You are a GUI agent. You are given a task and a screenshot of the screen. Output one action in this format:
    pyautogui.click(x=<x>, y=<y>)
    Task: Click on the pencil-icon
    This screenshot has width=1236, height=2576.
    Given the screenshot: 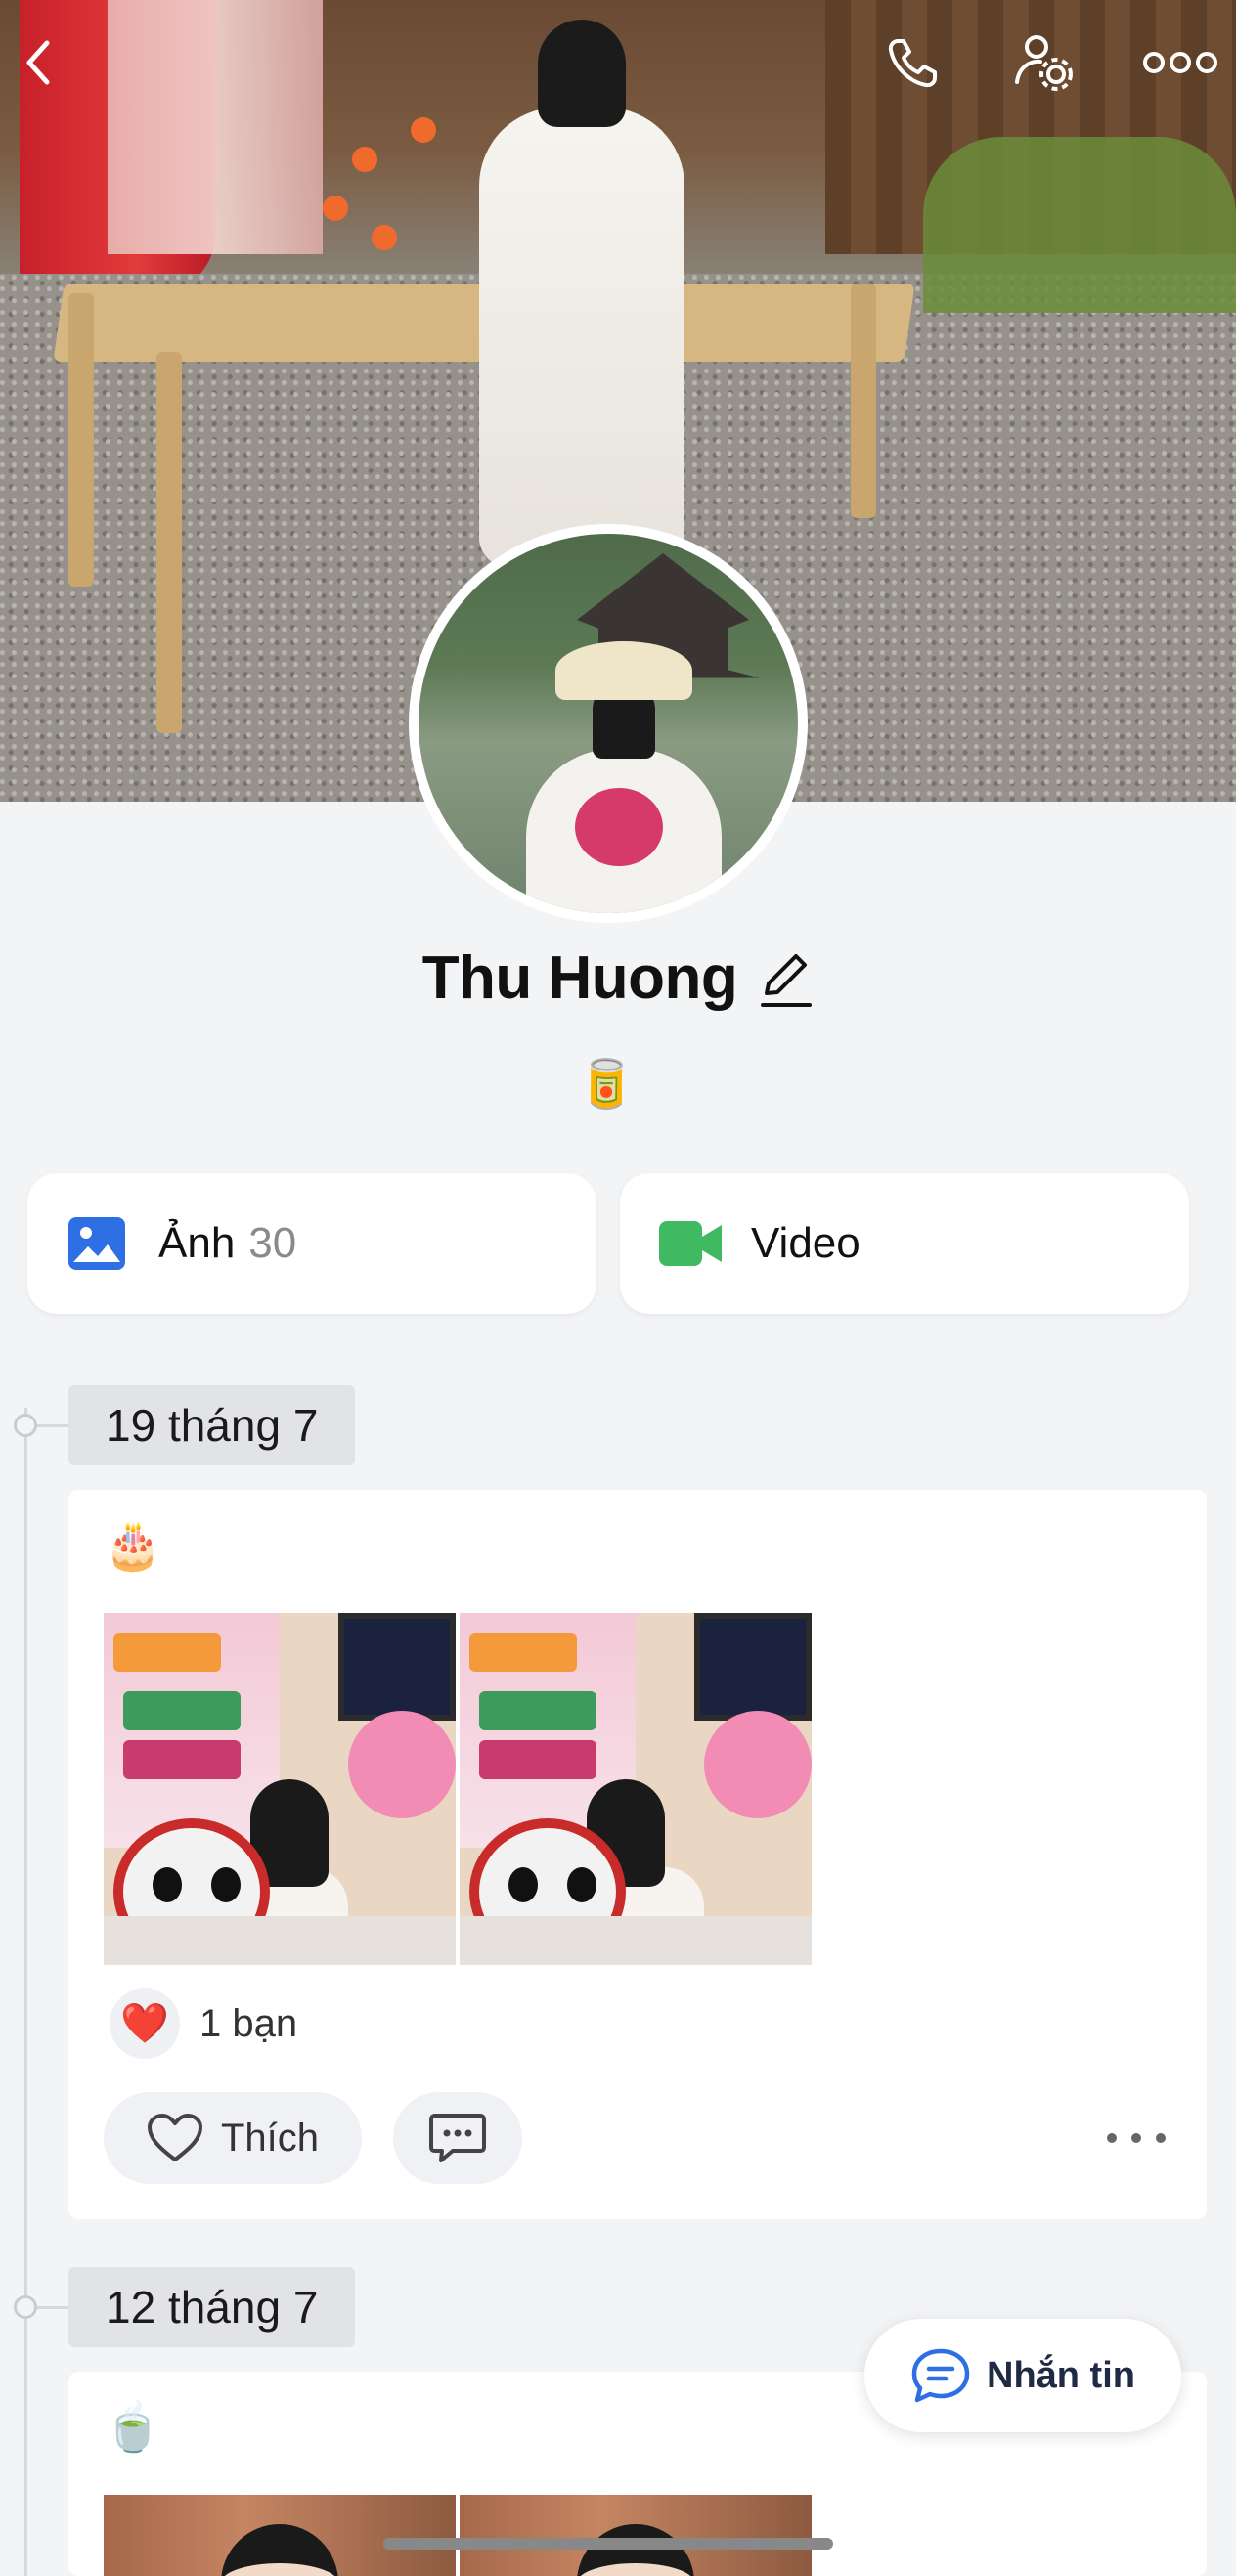 What is the action you would take?
    pyautogui.click(x=787, y=980)
    